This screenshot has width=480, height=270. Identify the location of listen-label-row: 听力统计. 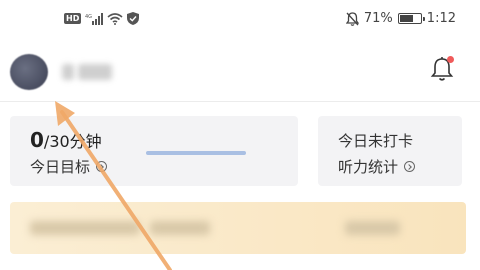
(377, 166).